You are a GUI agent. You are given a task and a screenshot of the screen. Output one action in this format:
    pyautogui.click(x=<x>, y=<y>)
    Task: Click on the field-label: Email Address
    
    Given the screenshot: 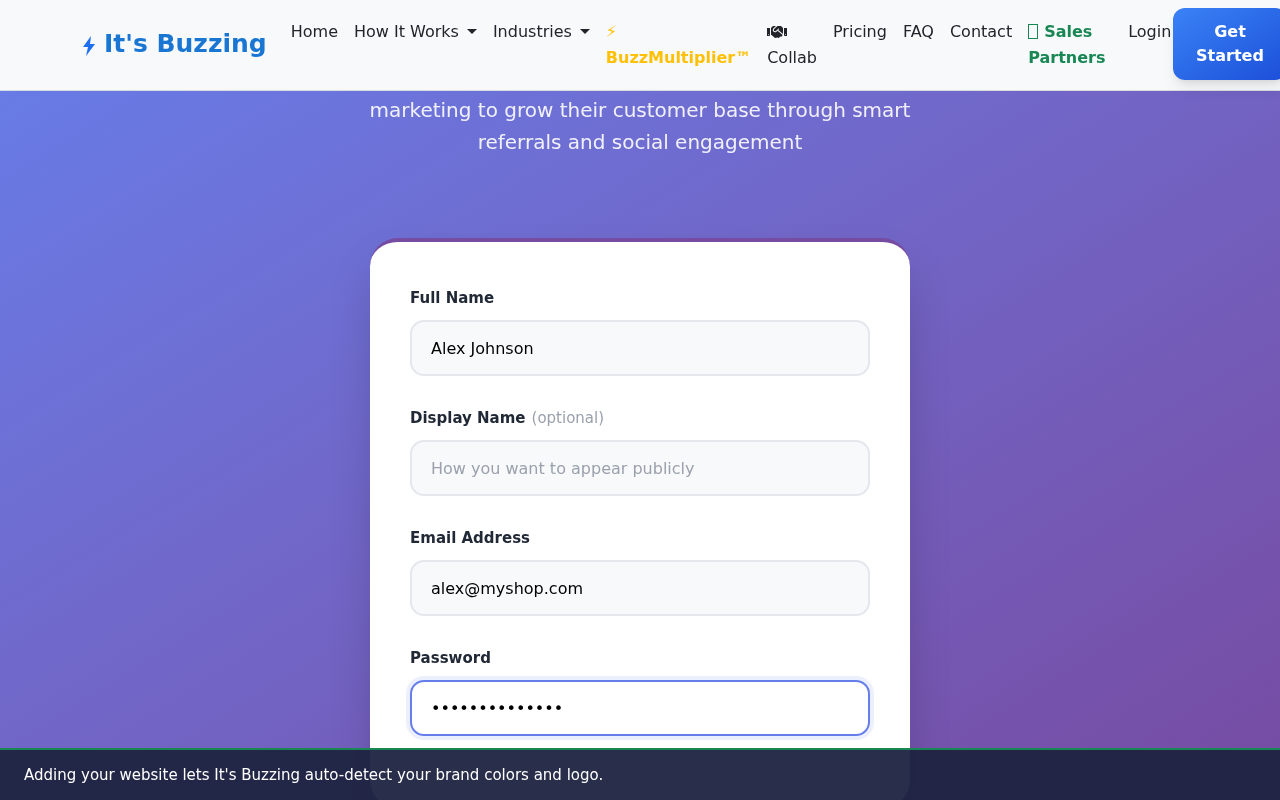 What is the action you would take?
    pyautogui.click(x=470, y=538)
    